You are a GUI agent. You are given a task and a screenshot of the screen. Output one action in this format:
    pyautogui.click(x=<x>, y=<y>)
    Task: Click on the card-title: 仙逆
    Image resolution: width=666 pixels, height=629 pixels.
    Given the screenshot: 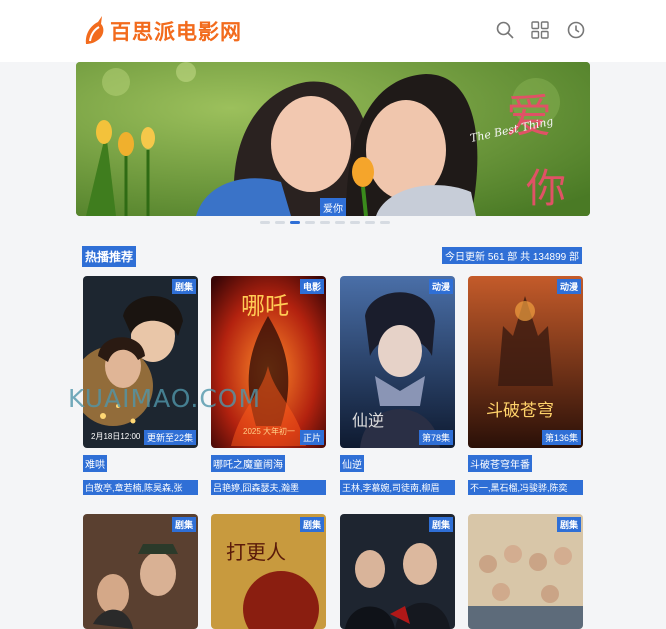 What is the action you would take?
    pyautogui.click(x=352, y=463)
    